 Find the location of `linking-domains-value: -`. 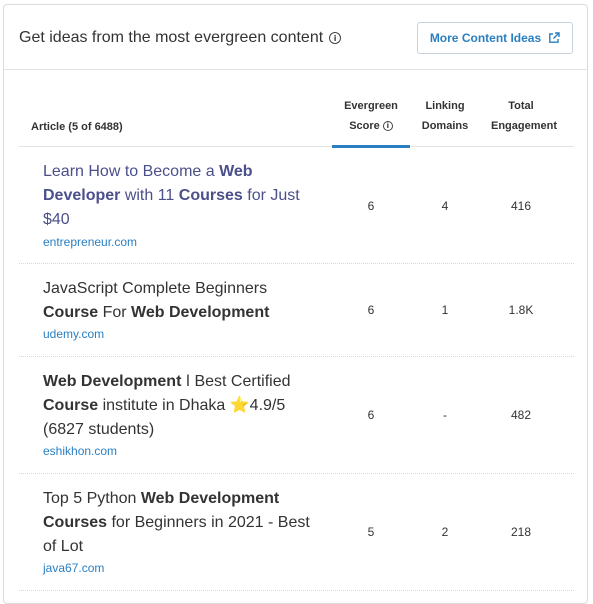

linking-domains-value: - is located at coordinates (445, 415).